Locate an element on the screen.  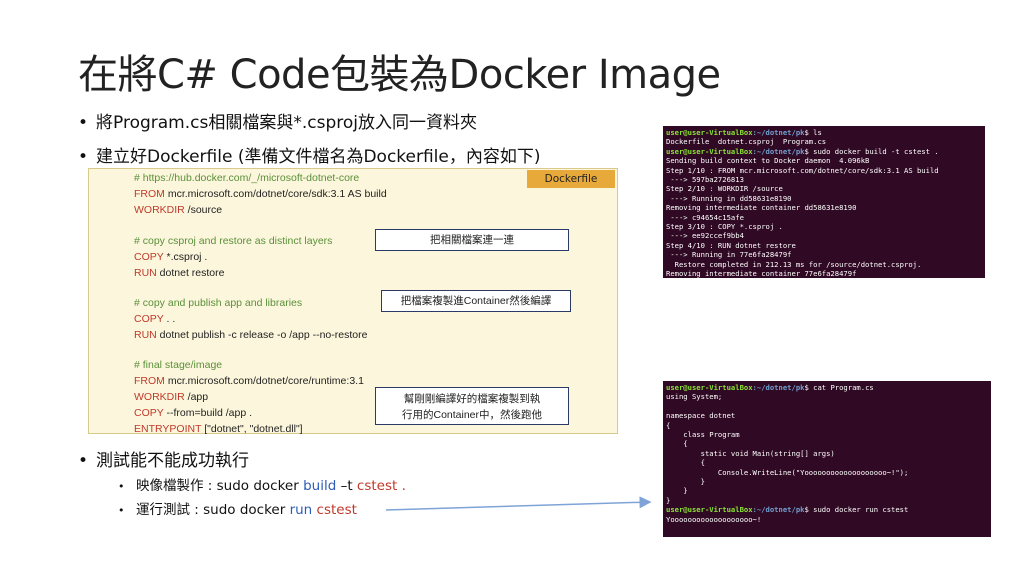
arrow-line is located at coordinates (518, 503).